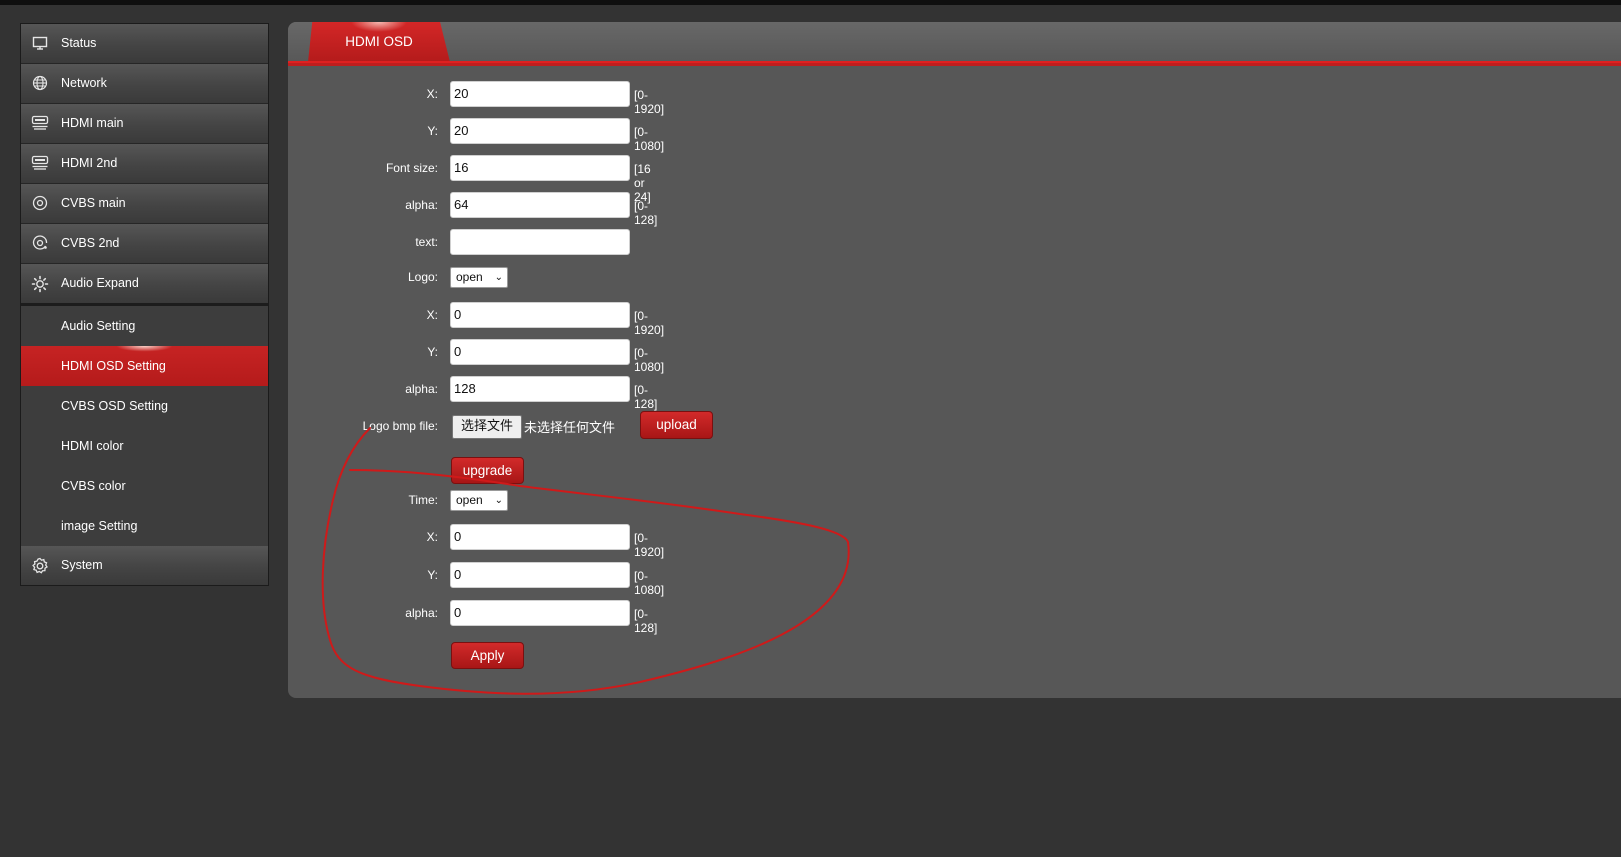  What do you see at coordinates (421, 613) in the screenshot?
I see `time-alpha-label: alpha:` at bounding box center [421, 613].